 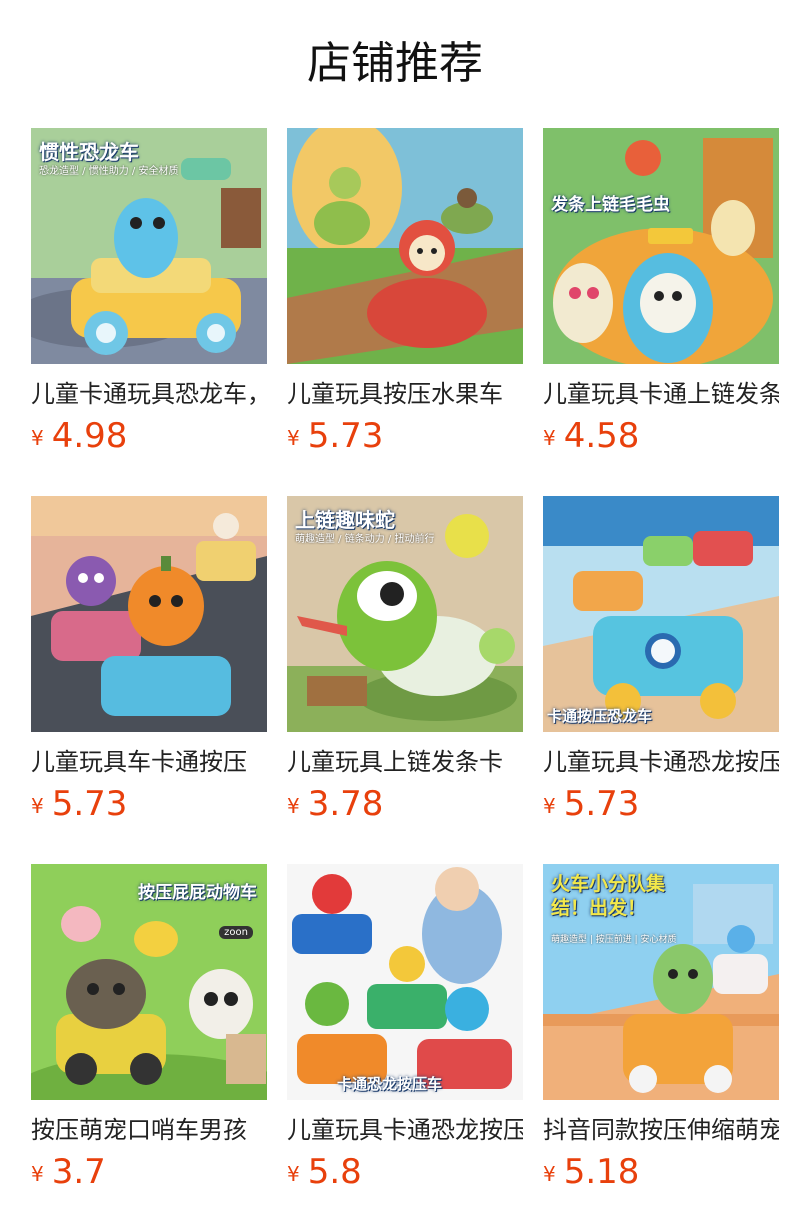 I want to click on section-title: 店铺推荐, so click(x=395, y=63).